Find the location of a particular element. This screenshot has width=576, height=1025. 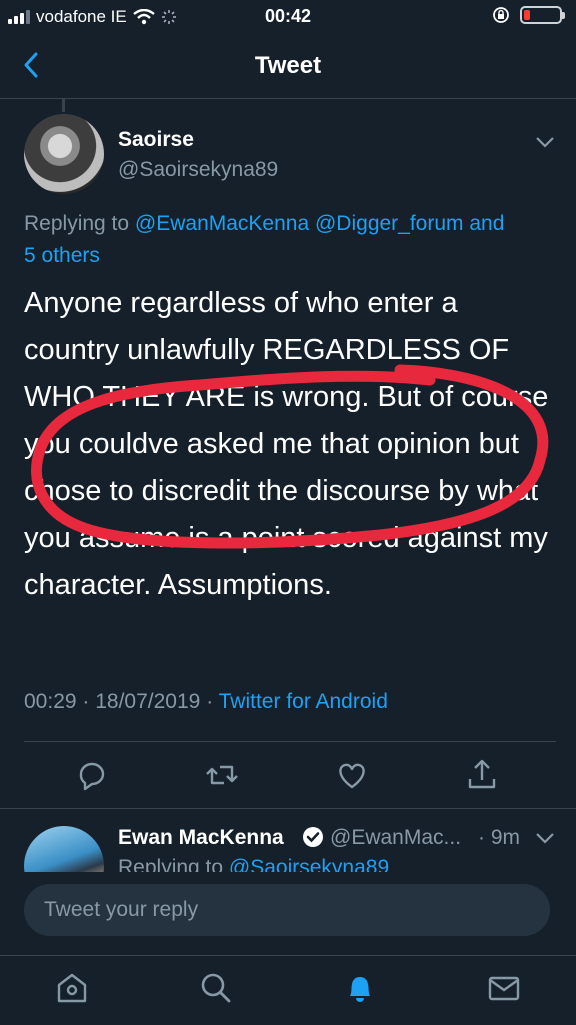

nav-bar: Tweet is located at coordinates (288, 66).